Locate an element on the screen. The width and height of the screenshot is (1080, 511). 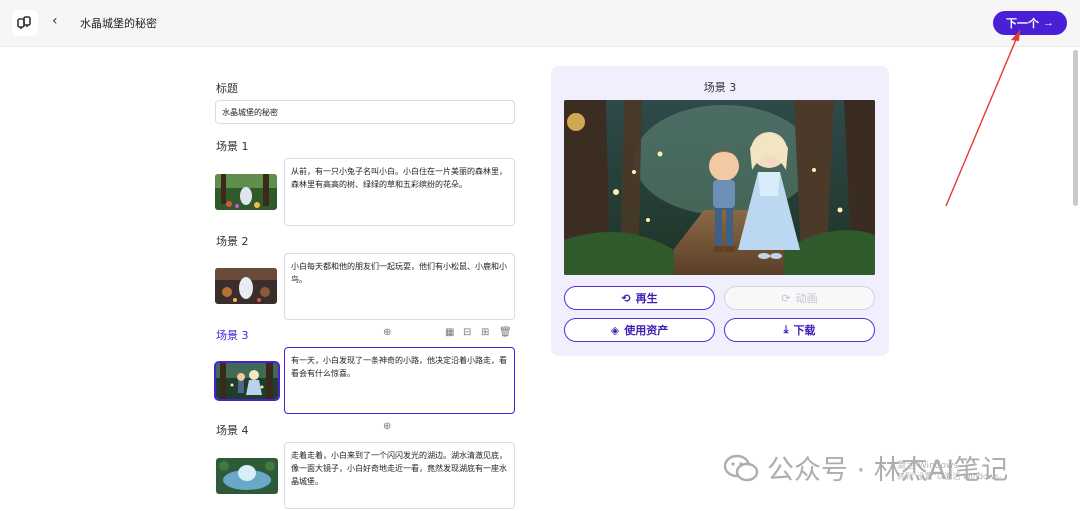
scene-2-text: 小白每天都和他的朋友们一起玩耍，他们有小松鼠、小鹿和小鸟。 is located at coordinates (399, 286).